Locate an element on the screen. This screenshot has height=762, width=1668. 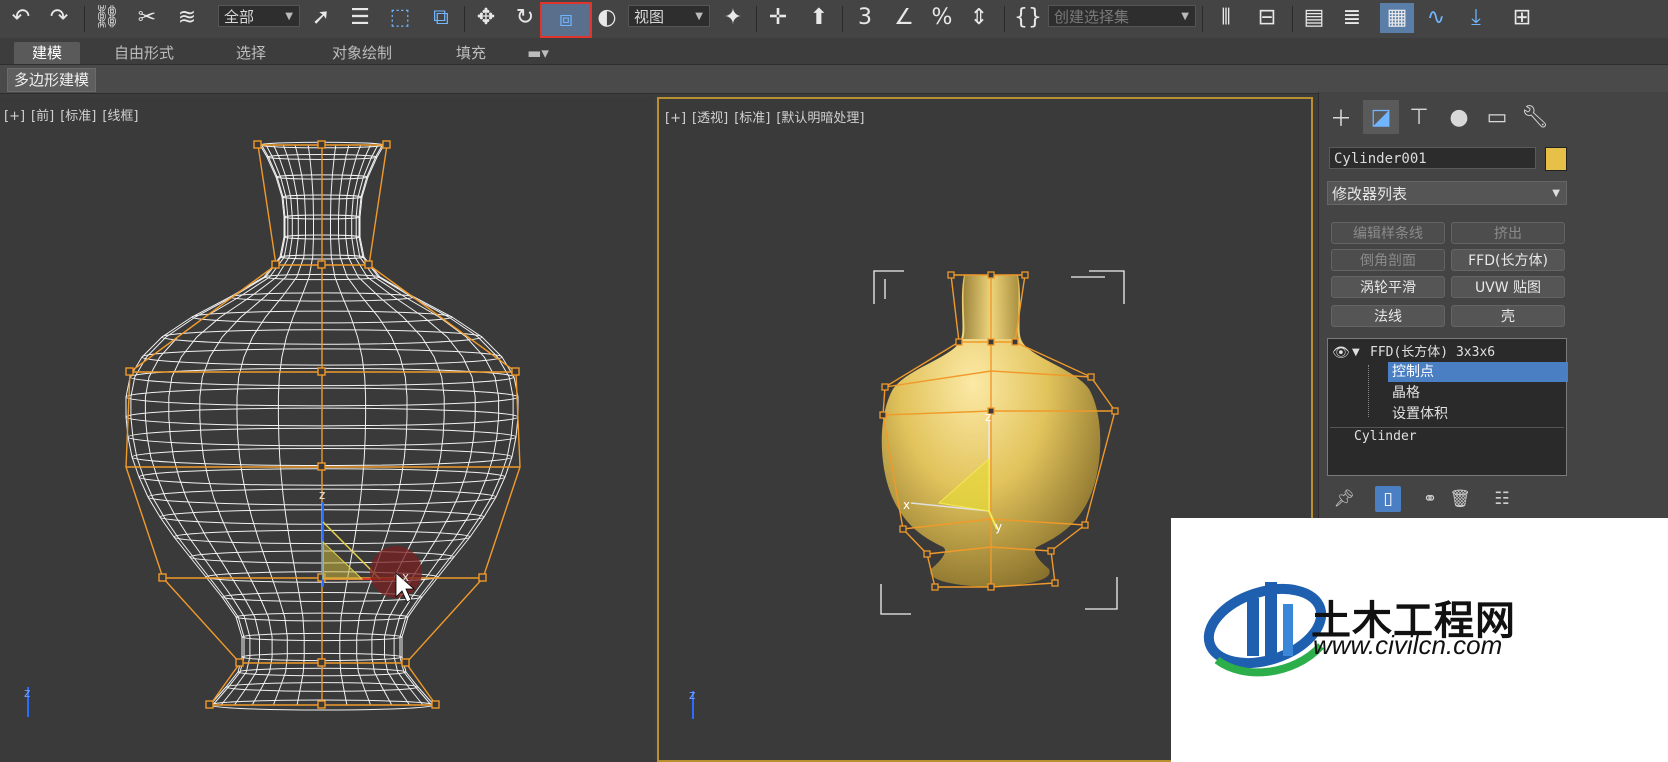
selection-filter-value: 全部 is located at coordinates (239, 17).